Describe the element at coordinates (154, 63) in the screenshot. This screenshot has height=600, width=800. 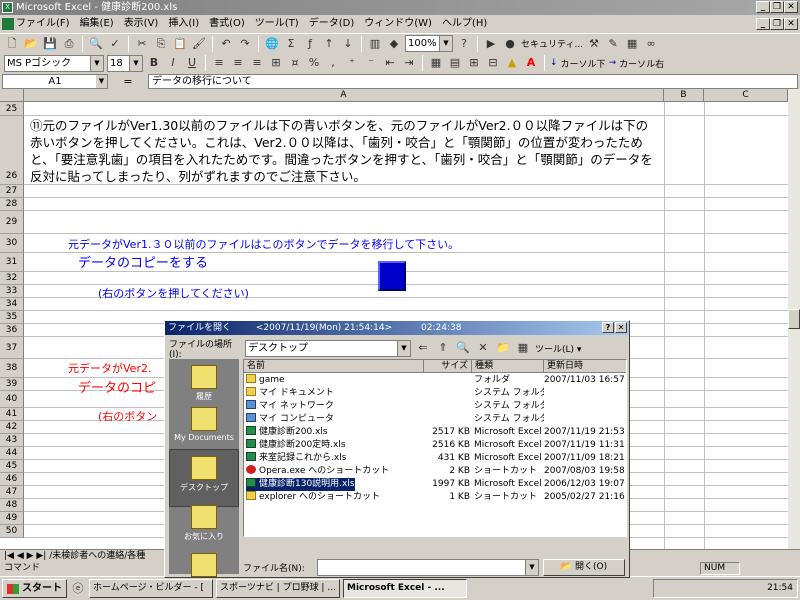
I see `bold-button: B` at that location.